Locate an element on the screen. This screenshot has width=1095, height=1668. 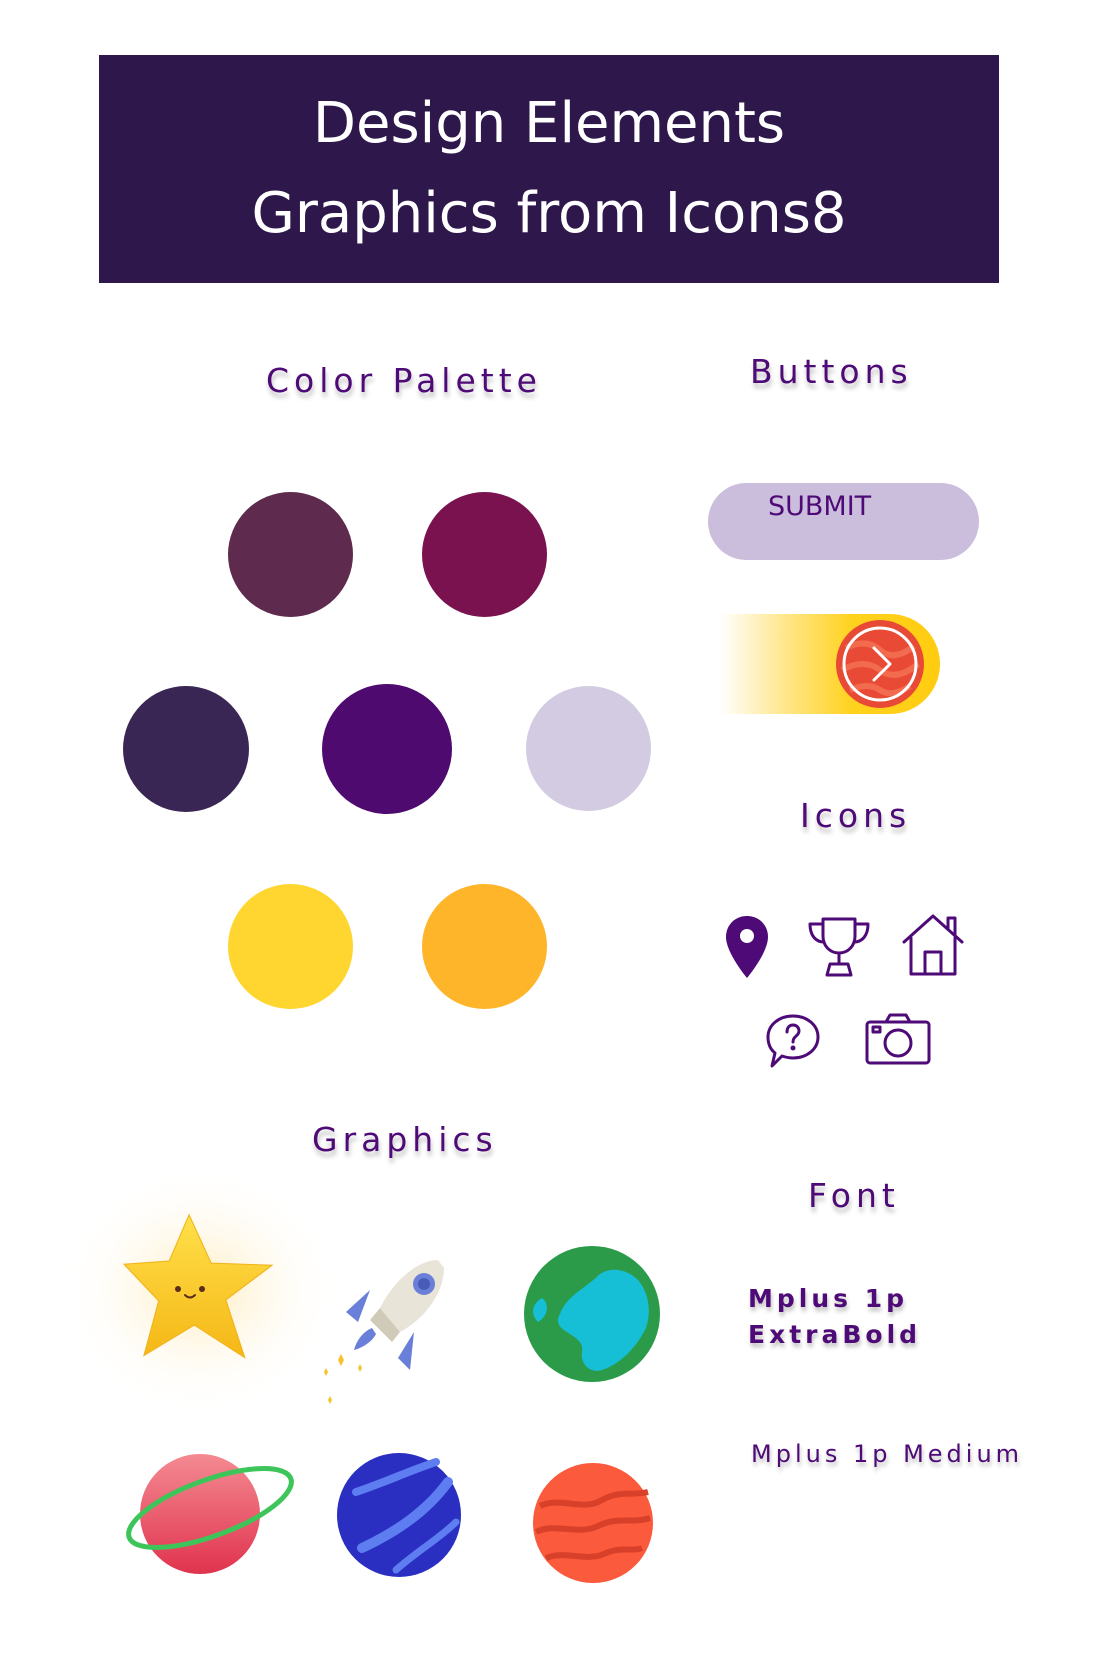
header-title-line-2: Graphics from Icons8 is located at coordinates (549, 213).